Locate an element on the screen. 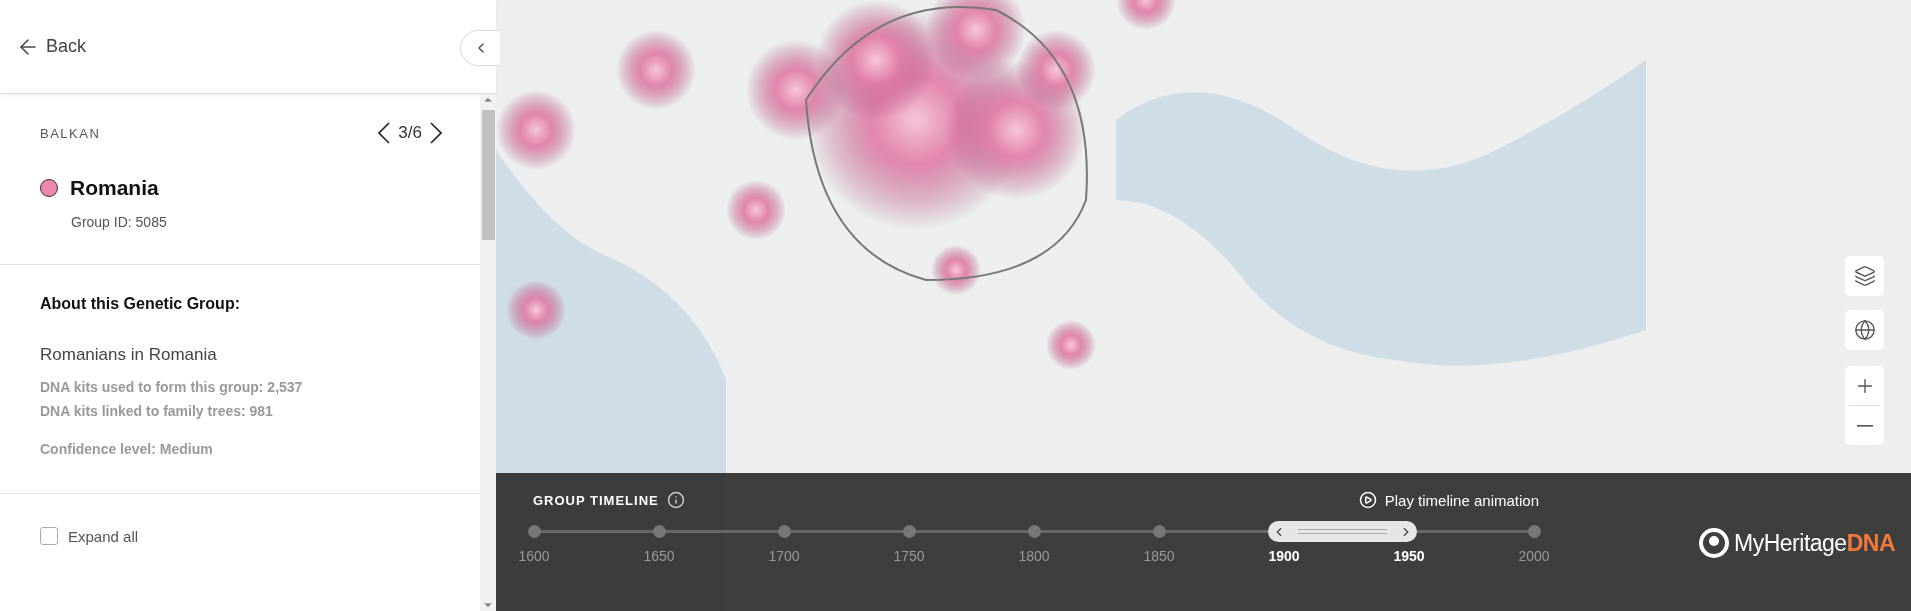  stat-text: DNA kits used to form this group: 2,537 is located at coordinates (172, 387).